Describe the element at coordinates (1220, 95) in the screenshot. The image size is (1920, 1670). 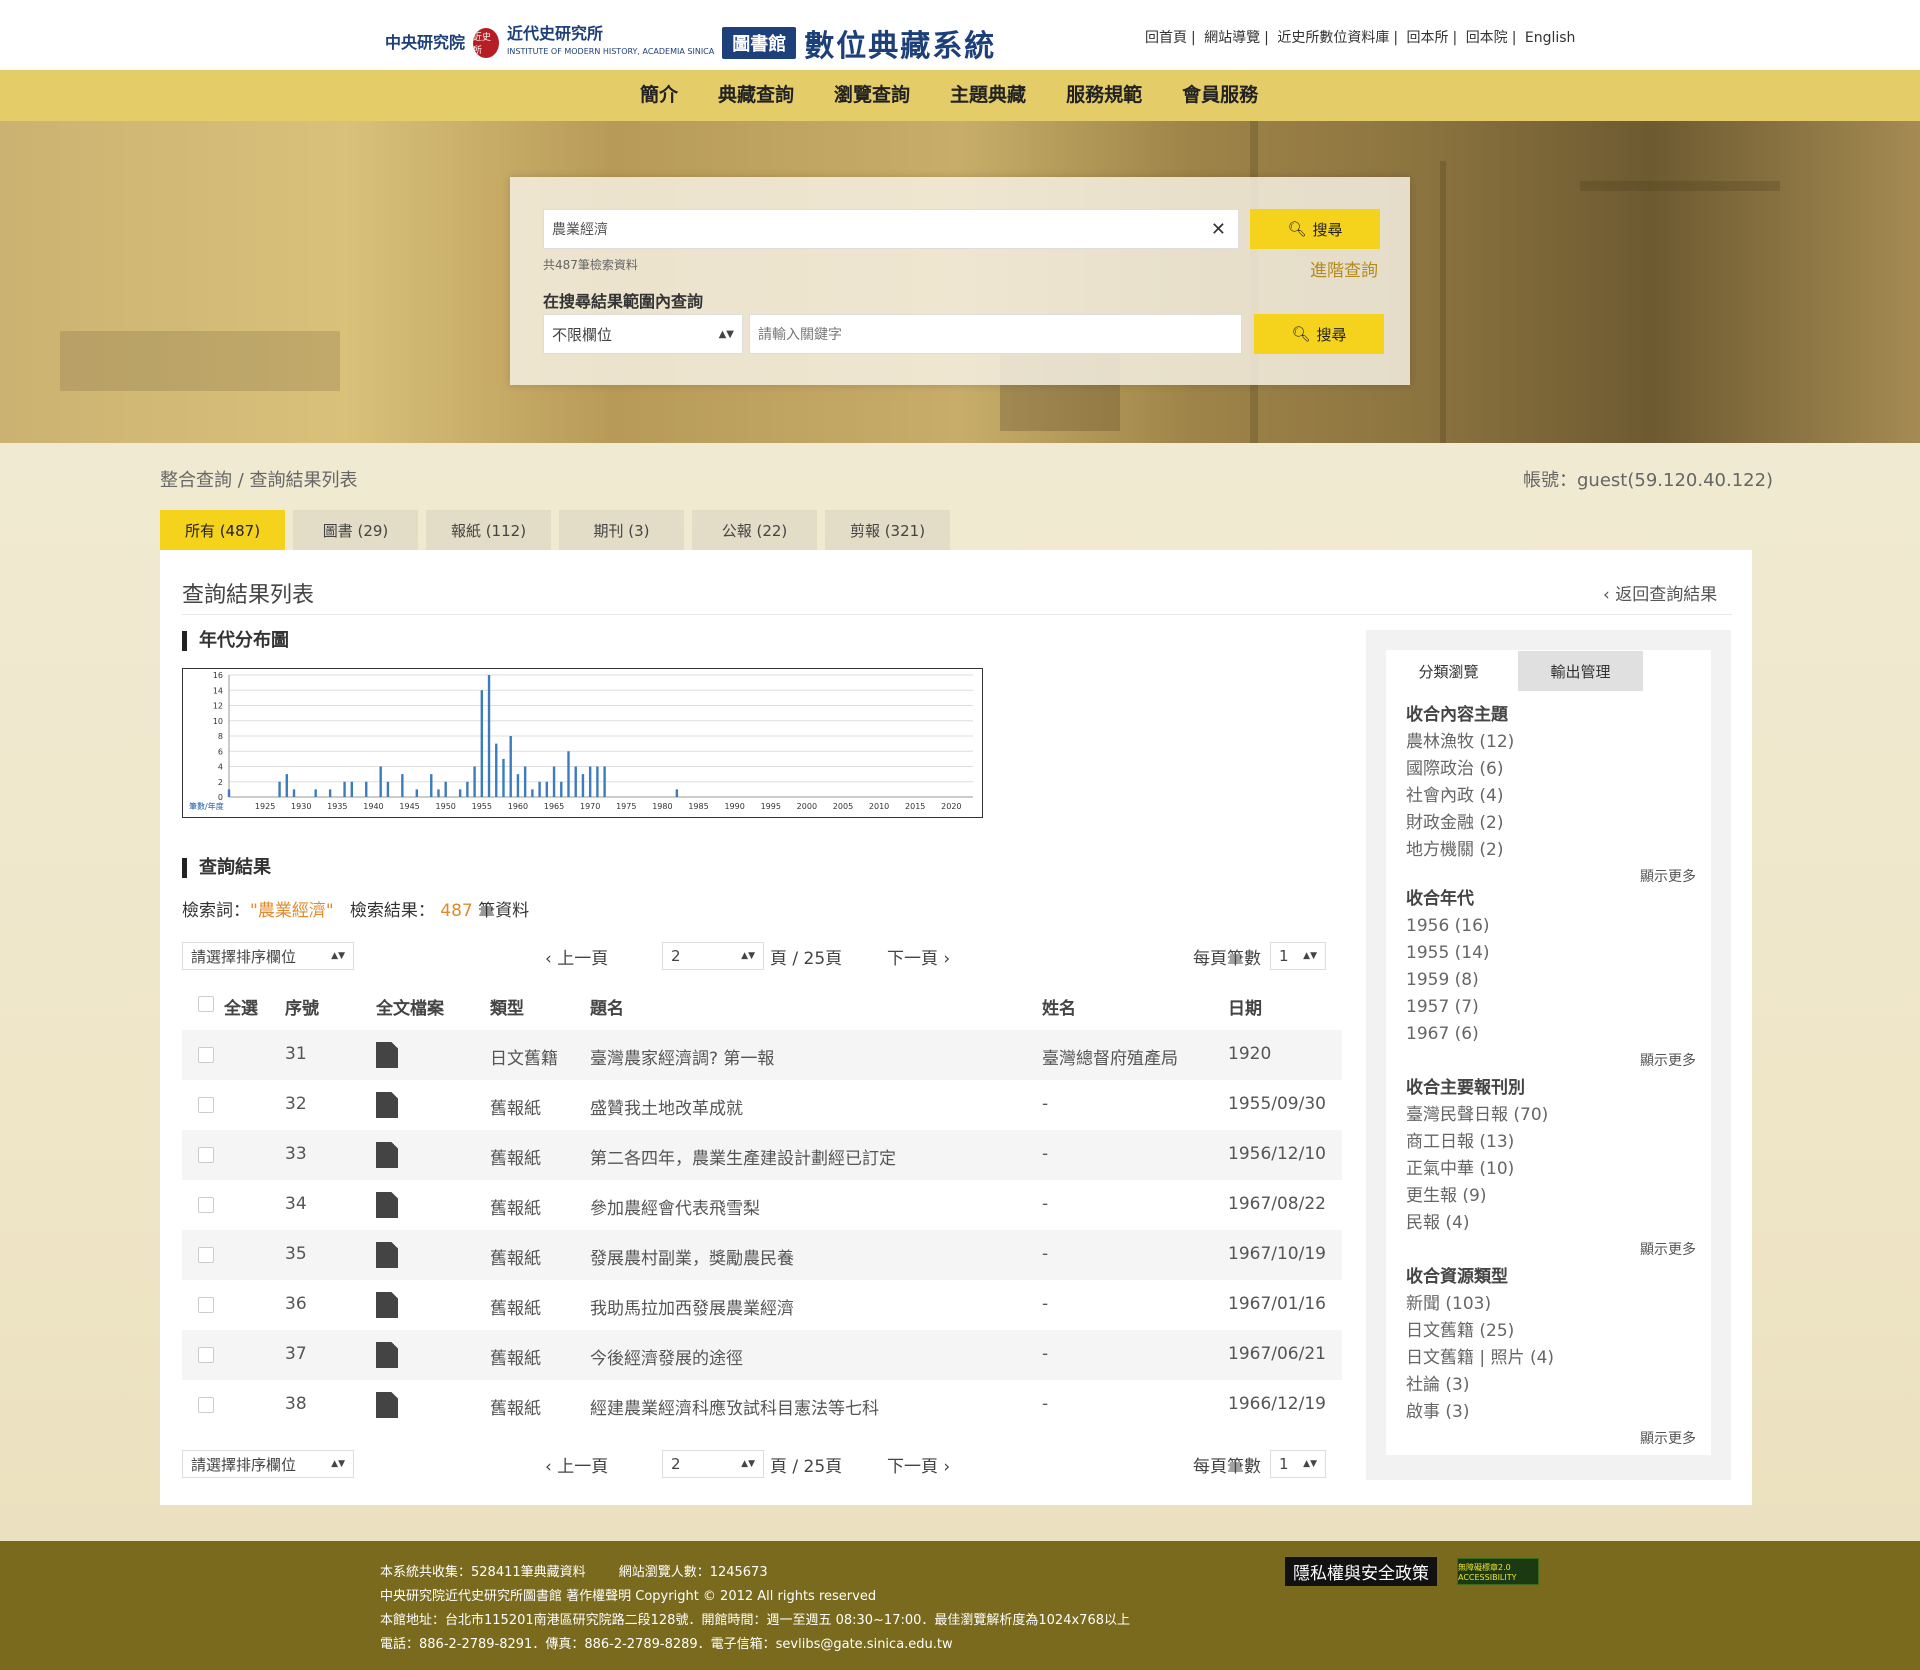
I see `nav-member: 會員服務` at that location.